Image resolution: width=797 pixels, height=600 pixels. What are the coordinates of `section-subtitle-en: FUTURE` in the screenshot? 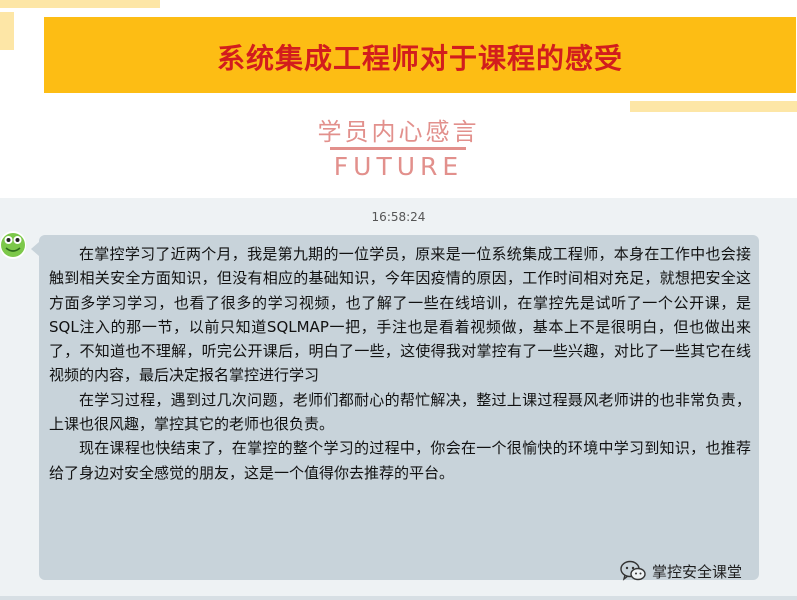 It's located at (398, 166).